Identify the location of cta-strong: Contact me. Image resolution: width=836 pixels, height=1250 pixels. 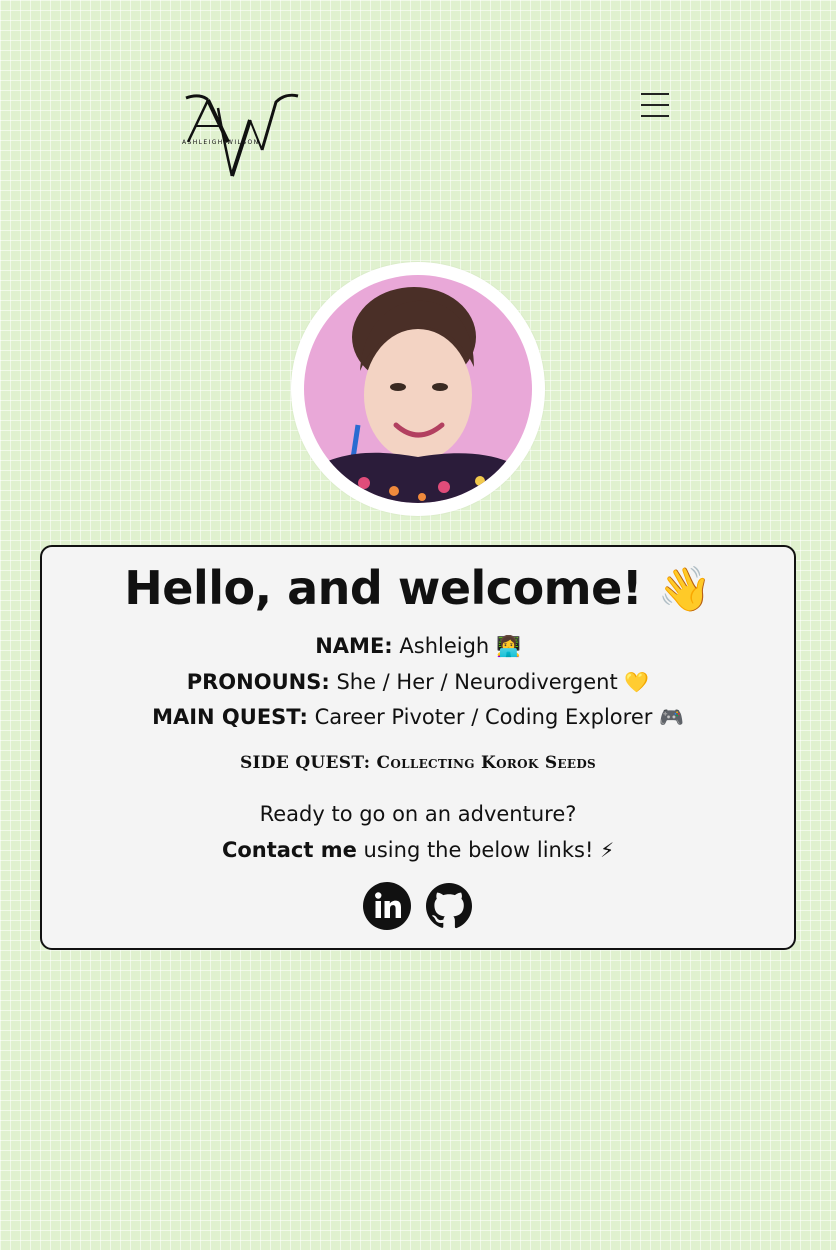
(289, 849).